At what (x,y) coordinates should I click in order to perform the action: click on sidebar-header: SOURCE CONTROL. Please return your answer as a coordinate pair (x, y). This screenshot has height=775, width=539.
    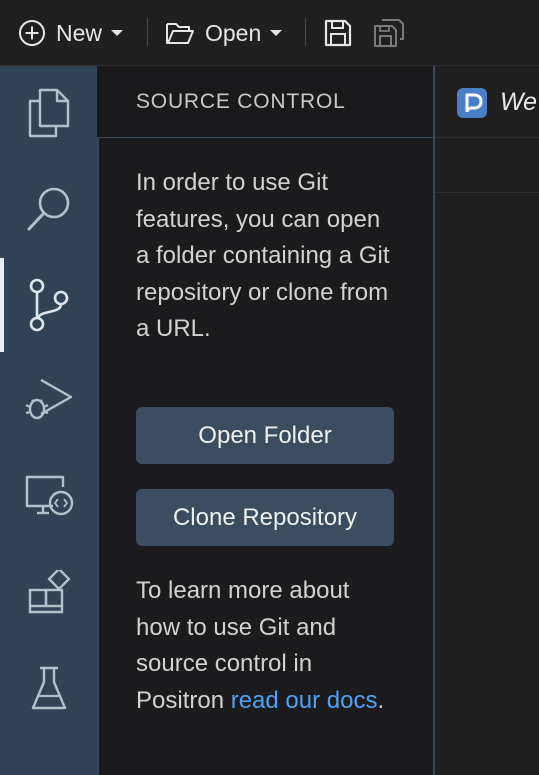
    Looking at the image, I should click on (265, 102).